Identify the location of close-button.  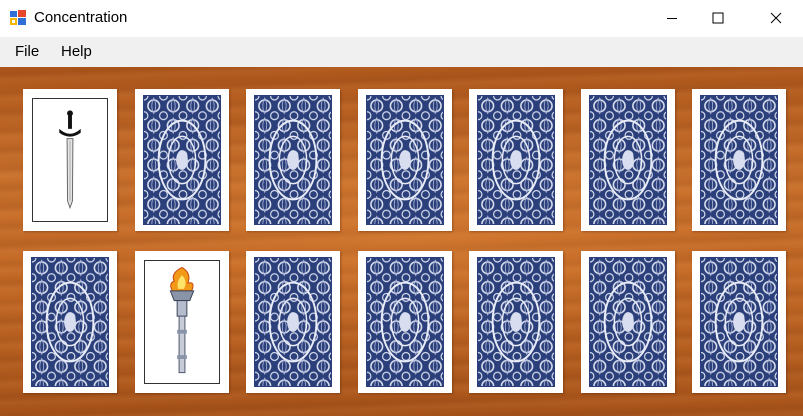
(776, 18).